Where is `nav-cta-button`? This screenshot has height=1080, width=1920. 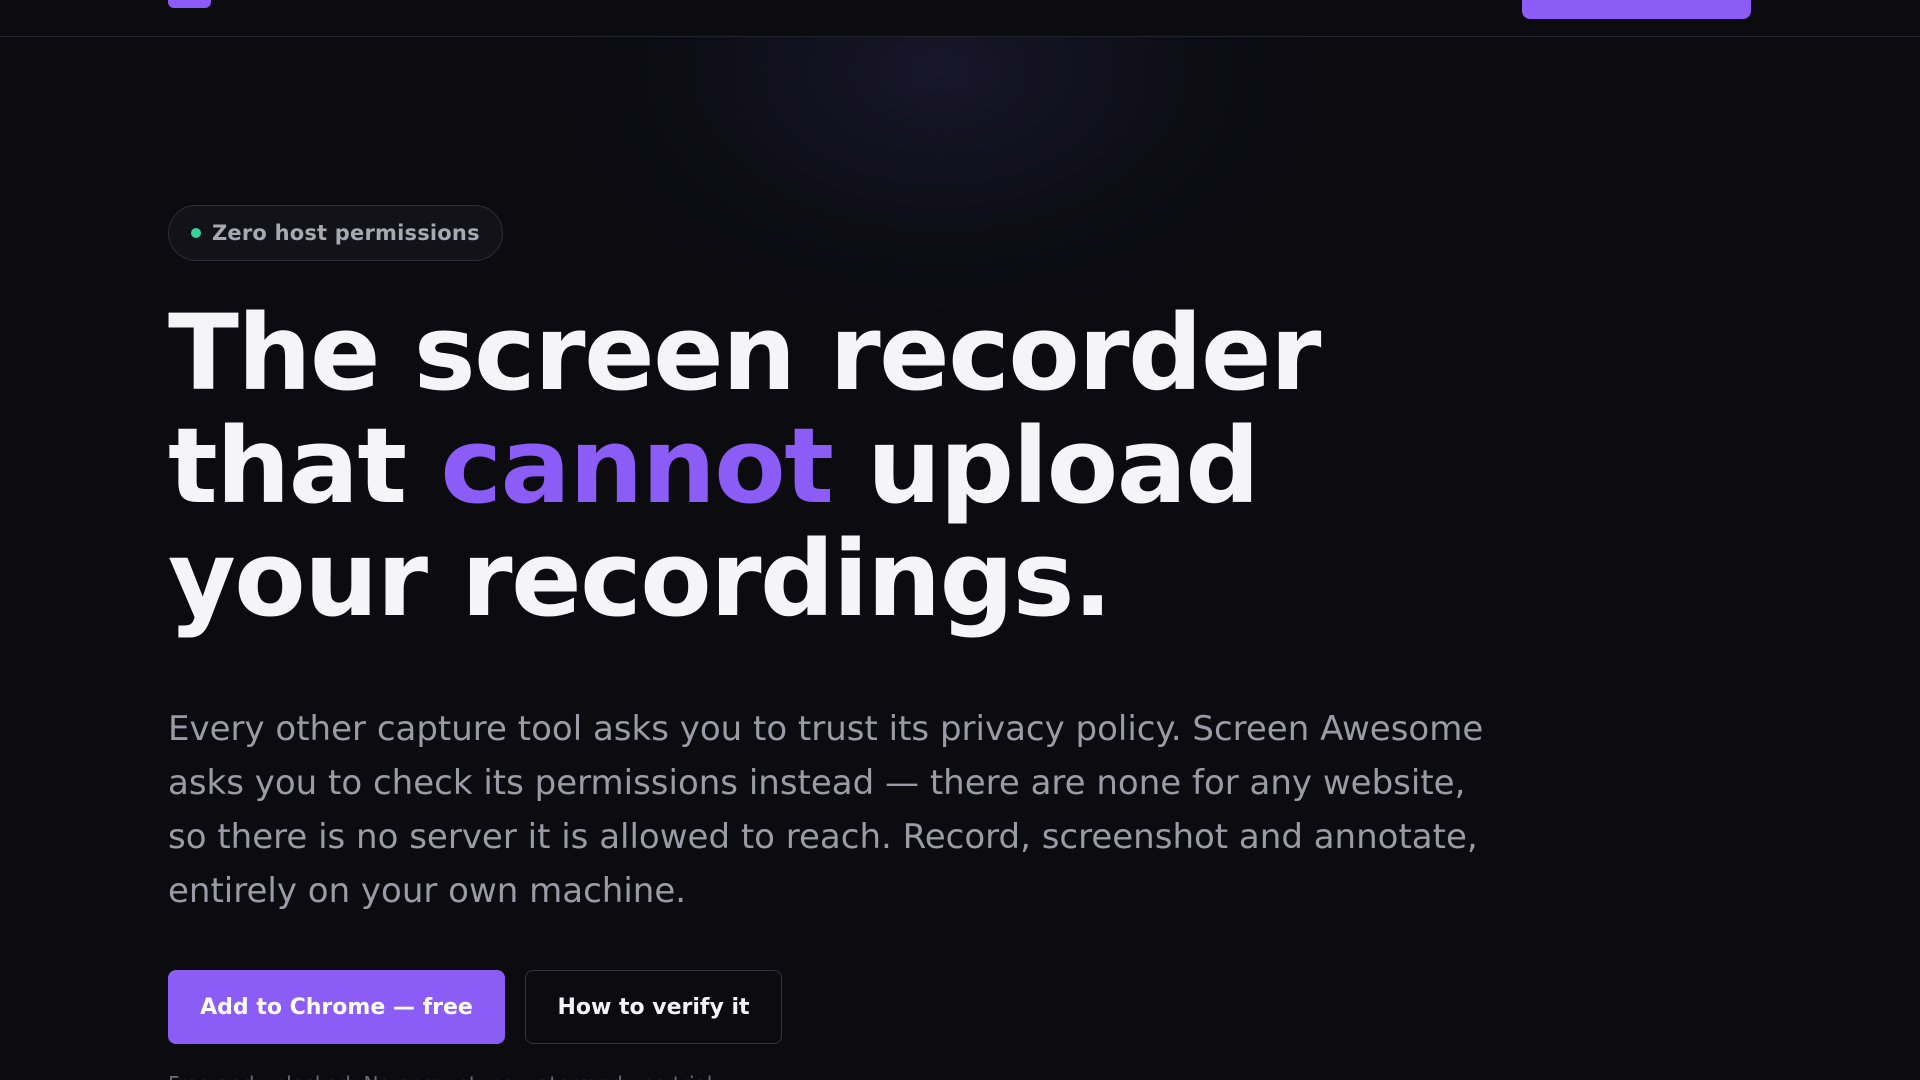
nav-cta-button is located at coordinates (1636, 9).